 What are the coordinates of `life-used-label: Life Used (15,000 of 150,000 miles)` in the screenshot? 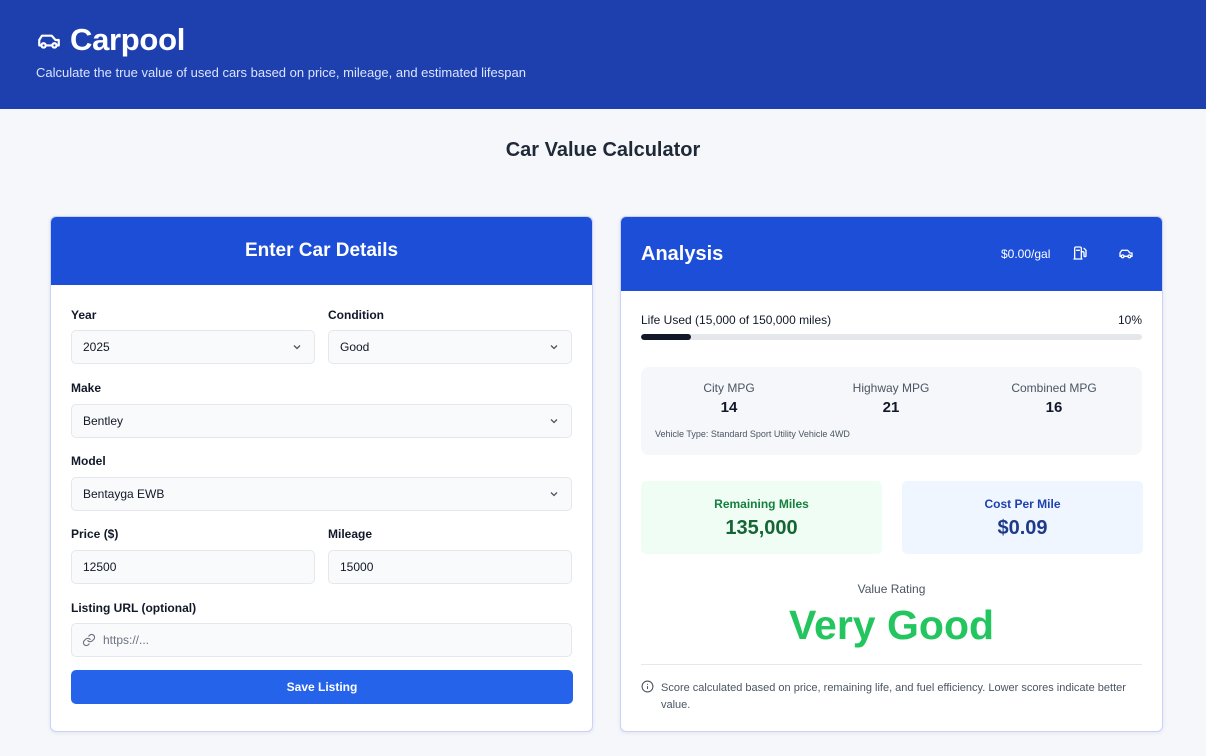 It's located at (736, 320).